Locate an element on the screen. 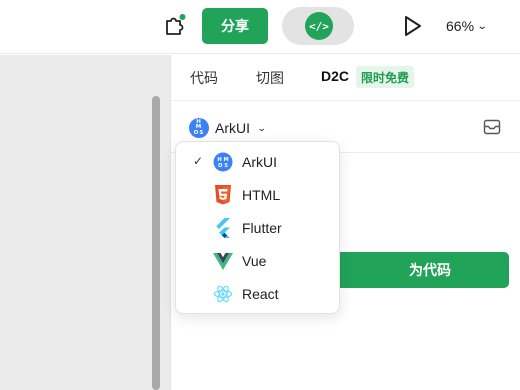  code-icon: </> is located at coordinates (319, 26).